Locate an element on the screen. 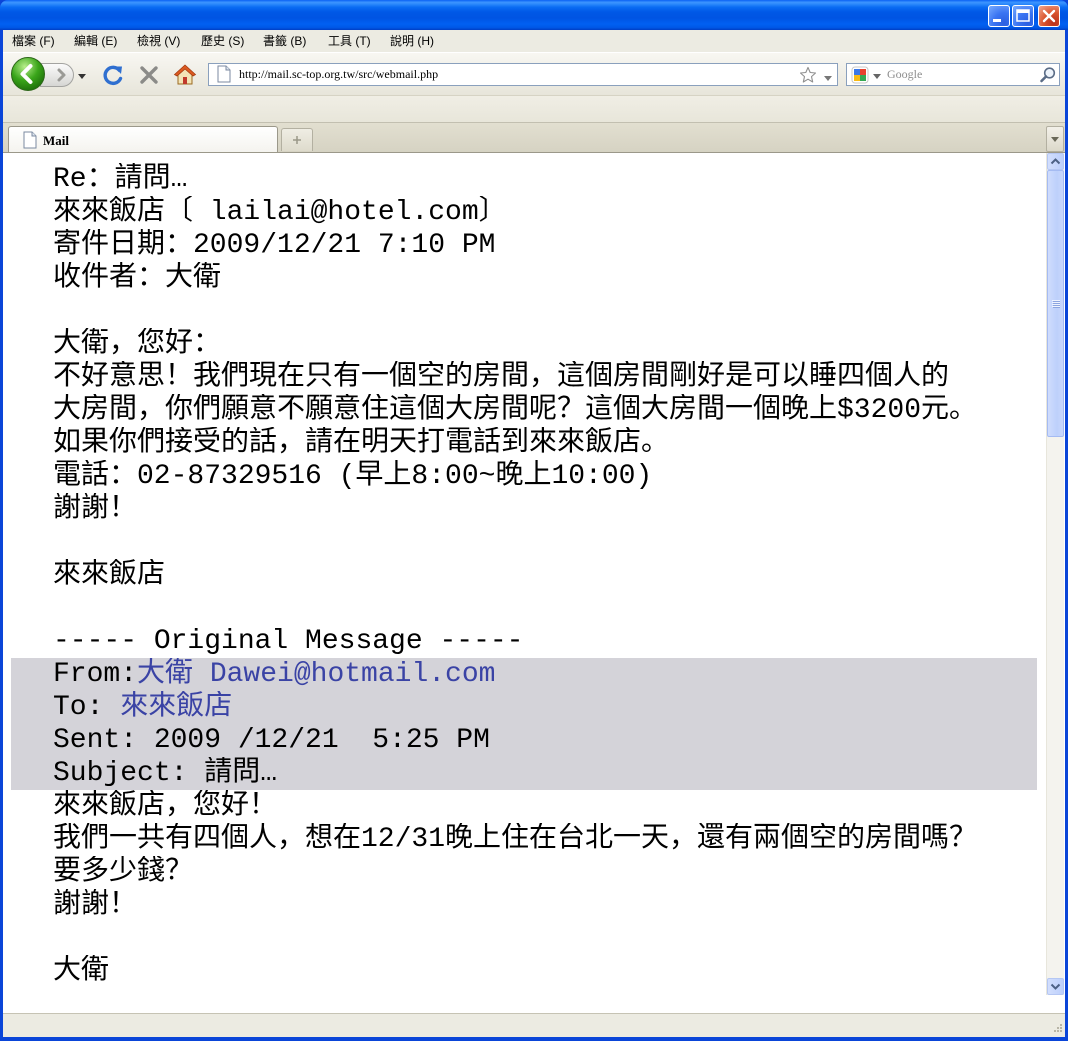 The width and height of the screenshot is (1068, 1041). menu-view: 檢視 (V) is located at coordinates (158, 41).